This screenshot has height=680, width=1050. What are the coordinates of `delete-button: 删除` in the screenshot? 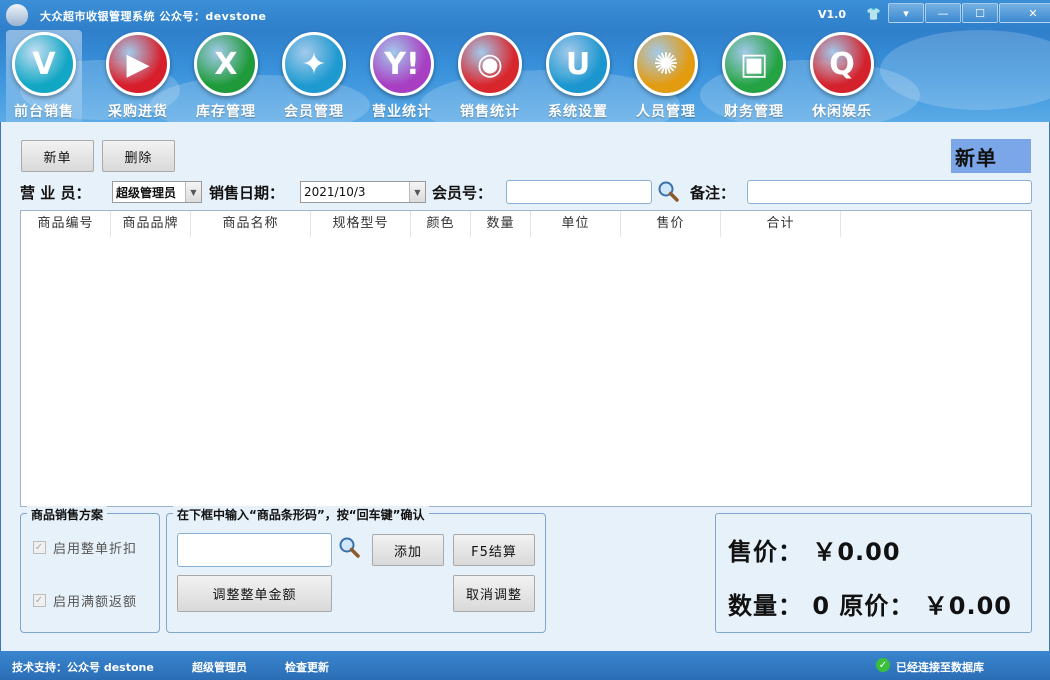 It's located at (138, 156).